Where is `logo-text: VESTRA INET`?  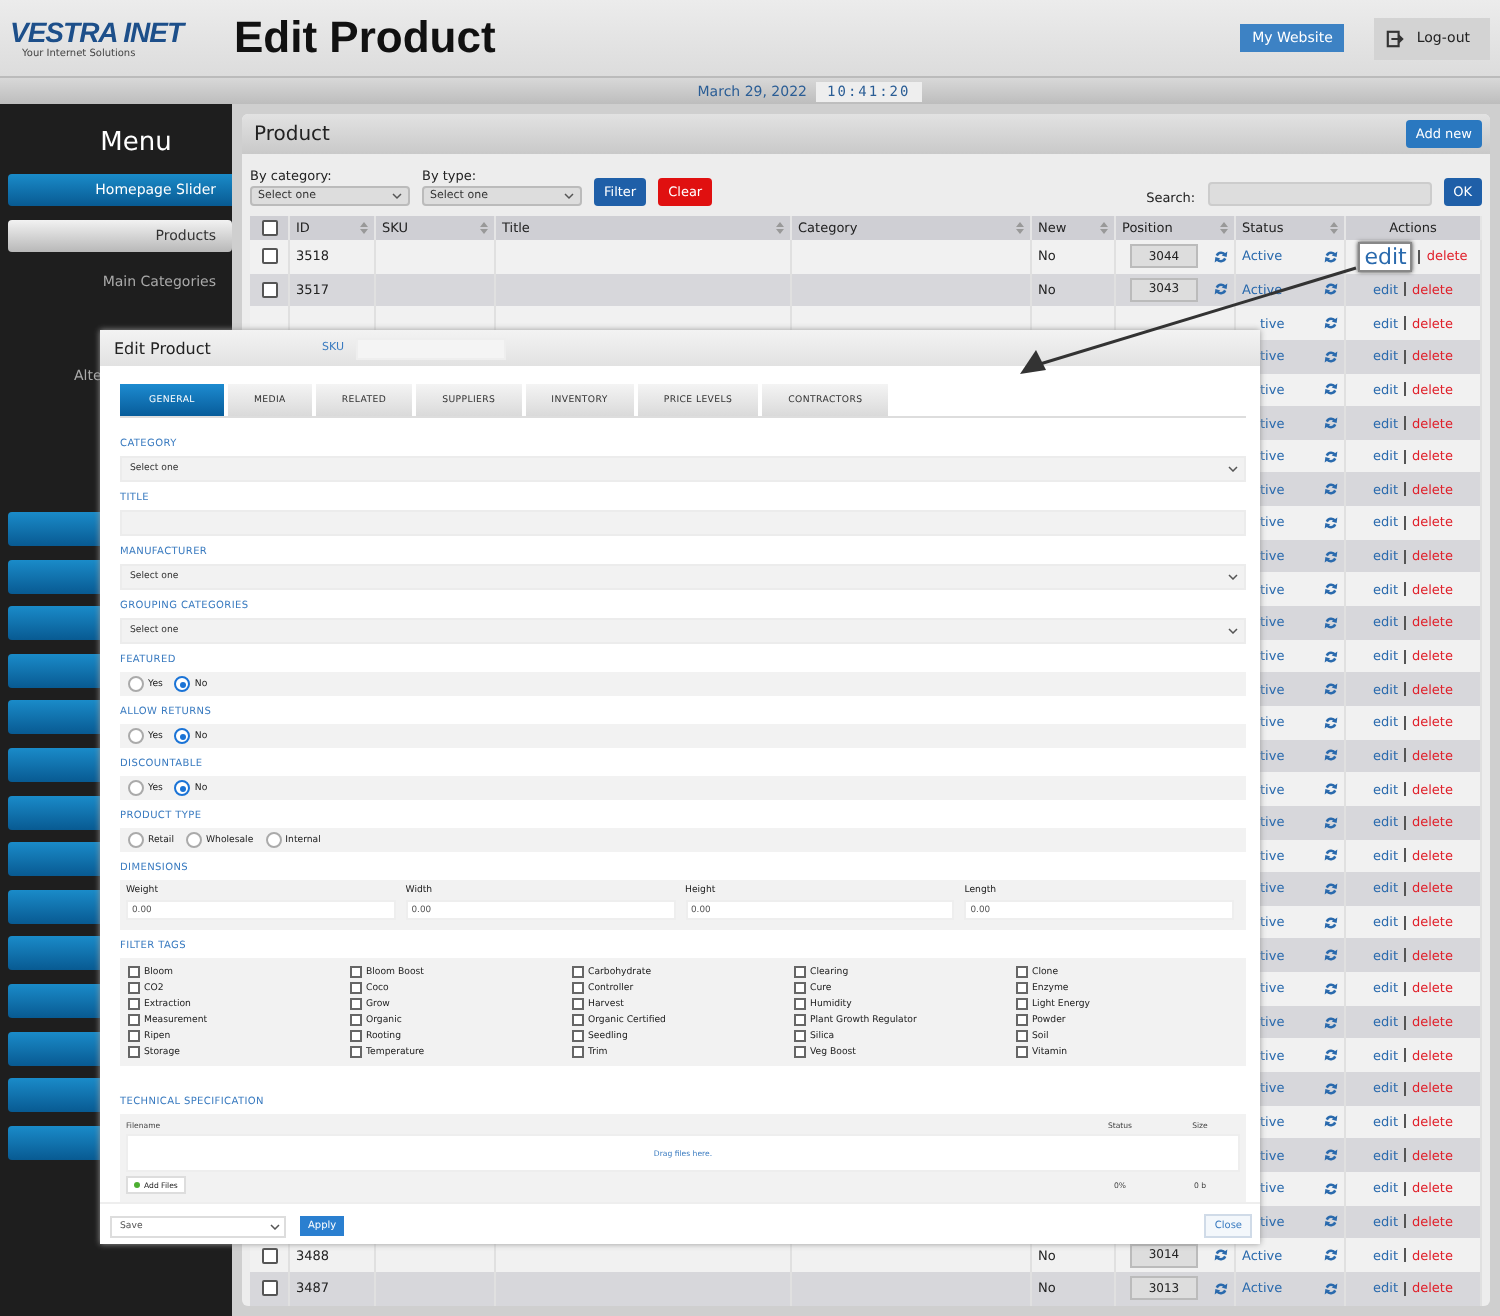 logo-text: VESTRA INET is located at coordinates (99, 32).